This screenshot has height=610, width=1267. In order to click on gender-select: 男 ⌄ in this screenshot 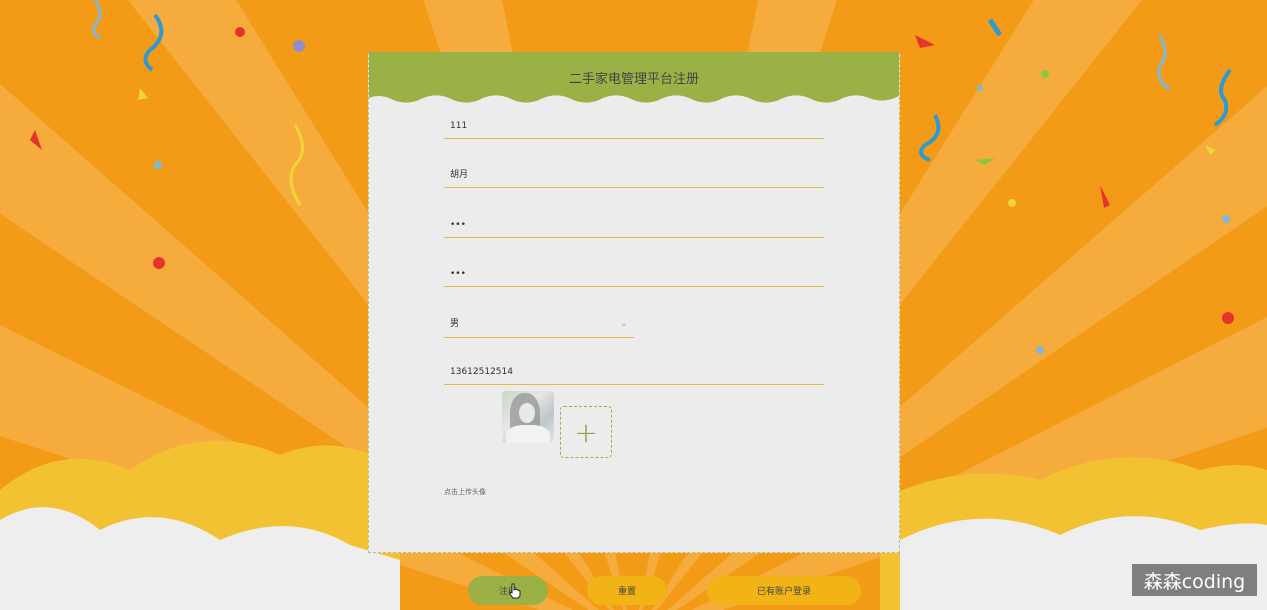, I will do `click(539, 324)`.